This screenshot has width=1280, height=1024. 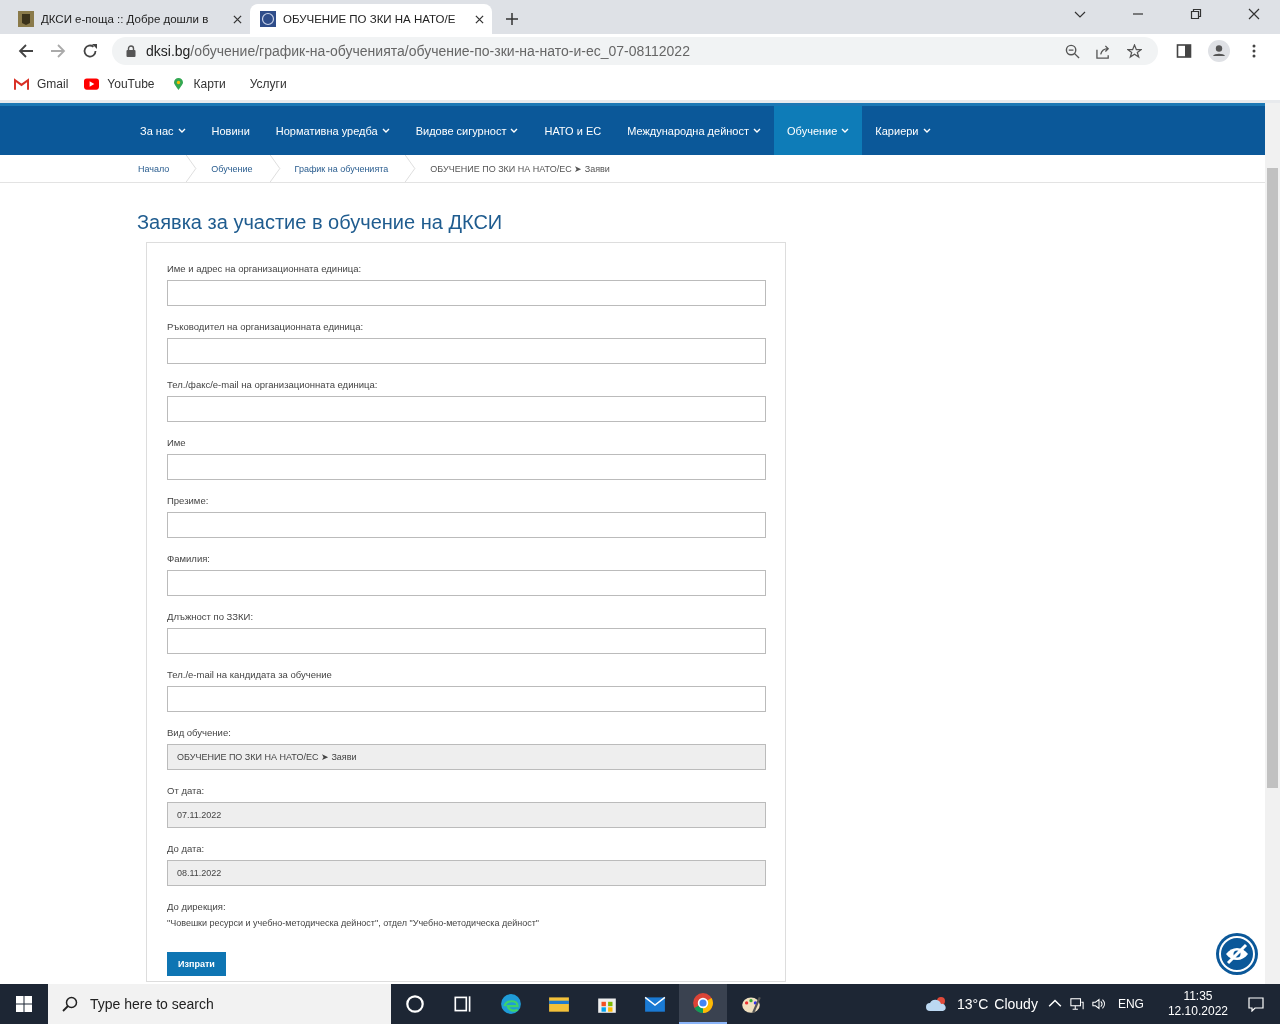 What do you see at coordinates (1072, 51) in the screenshot?
I see `zoom-out-icon` at bounding box center [1072, 51].